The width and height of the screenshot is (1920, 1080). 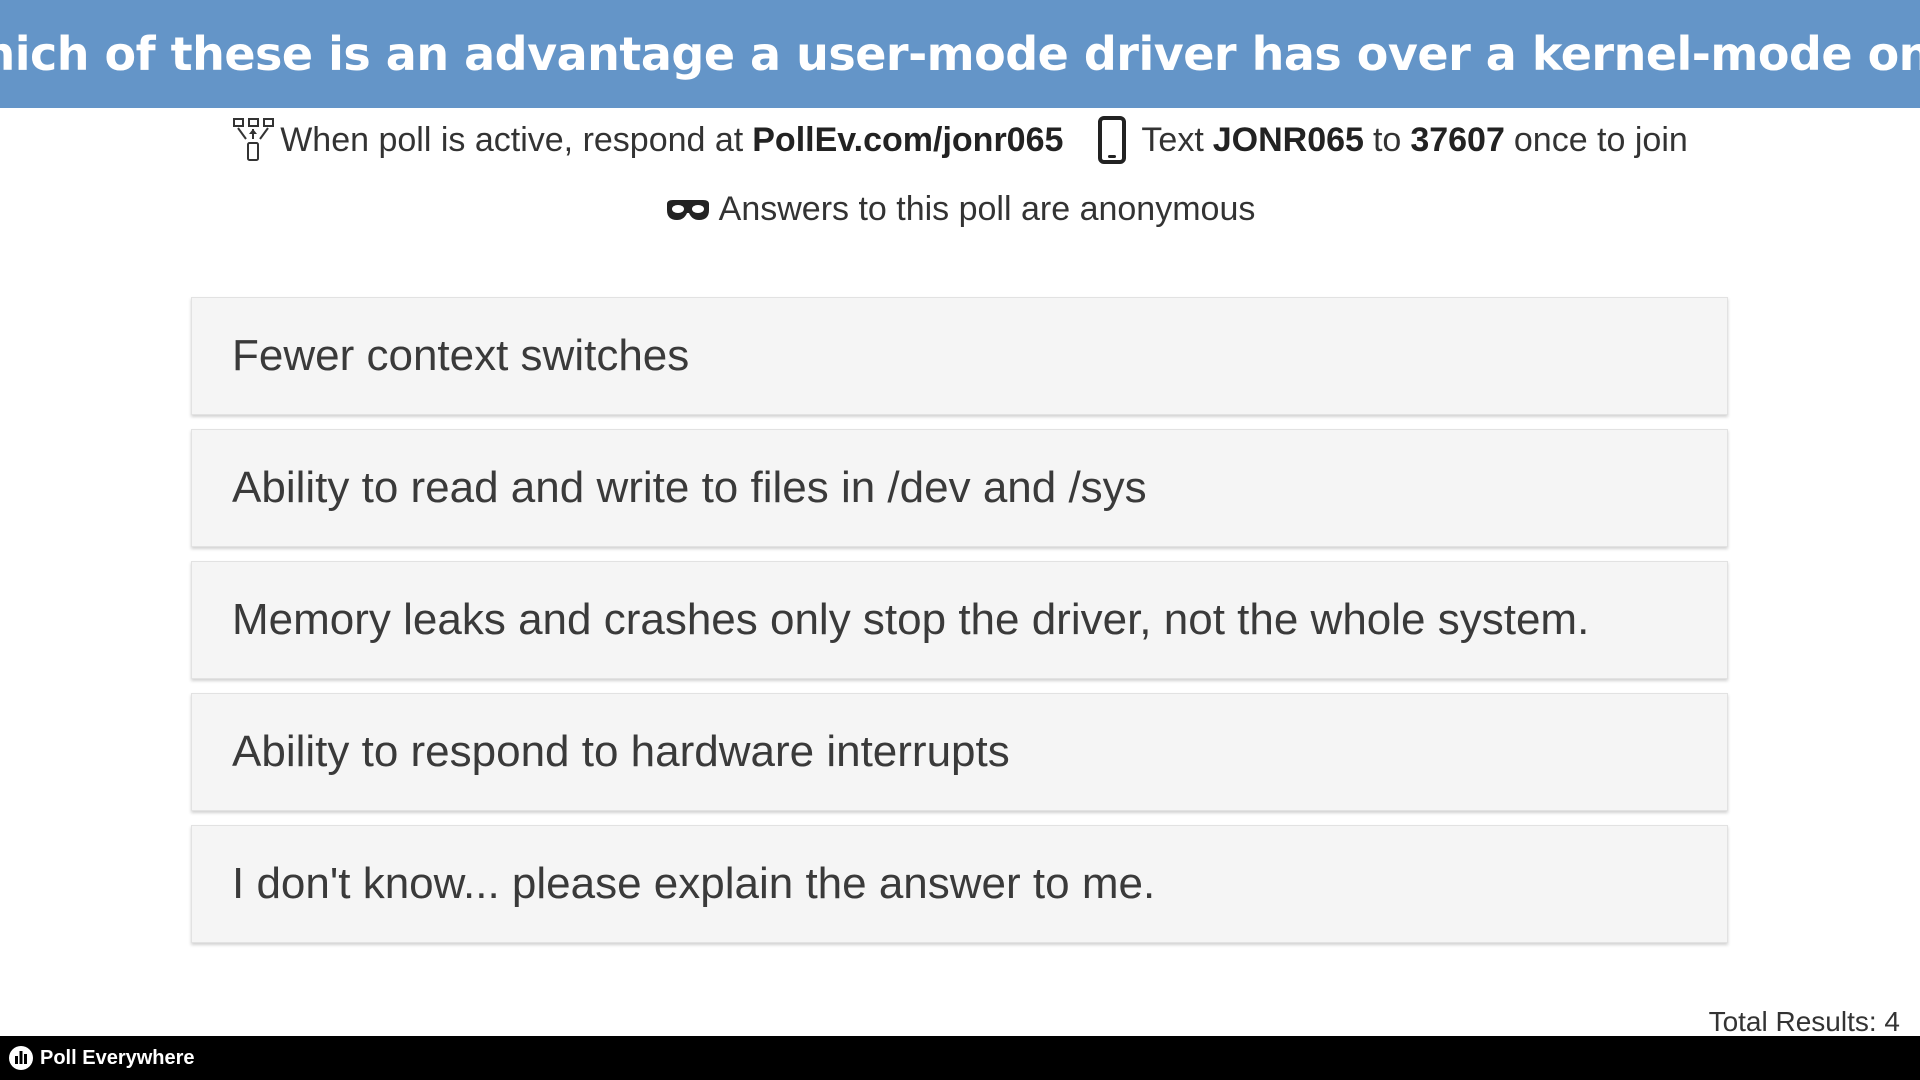 I want to click on web-prefix: When poll is active, respond at, so click(x=512, y=139).